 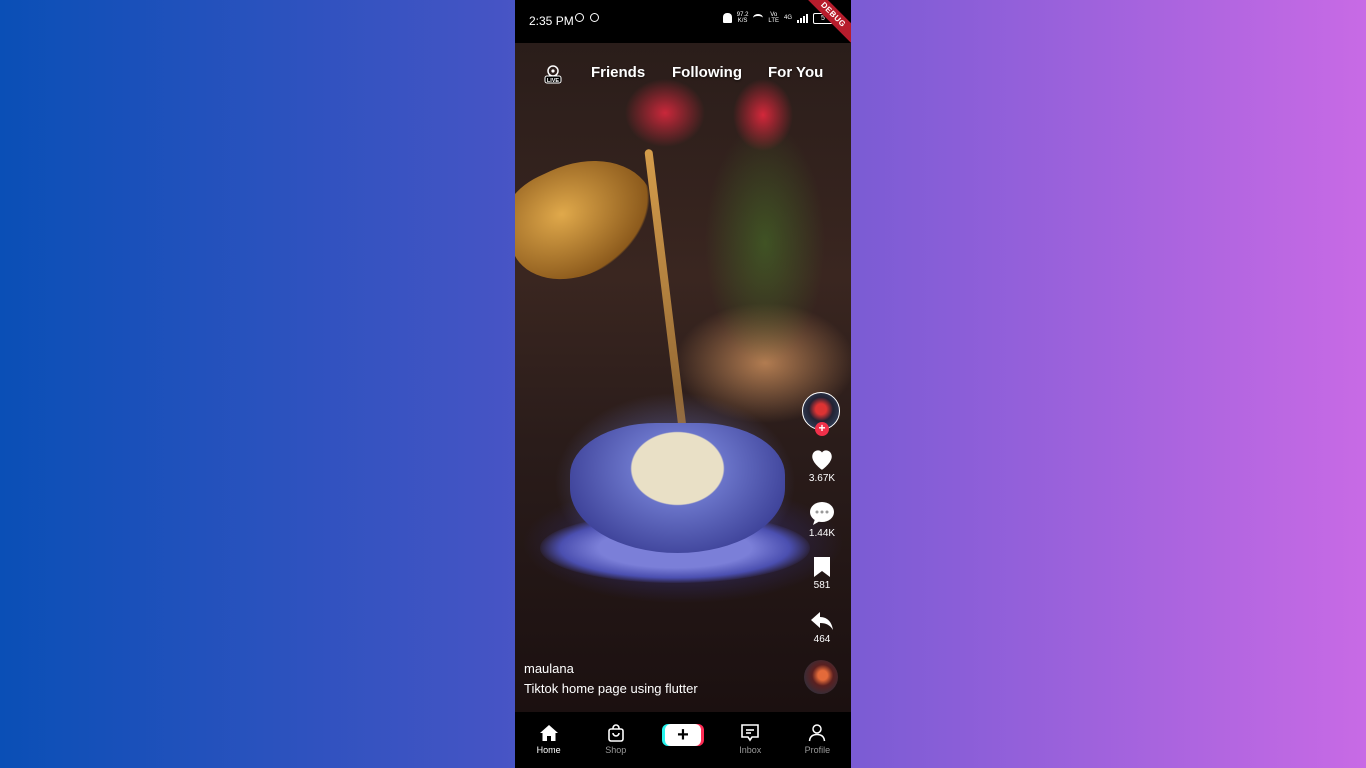 What do you see at coordinates (552, 74) in the screenshot?
I see `live-icon: LIVE` at bounding box center [552, 74].